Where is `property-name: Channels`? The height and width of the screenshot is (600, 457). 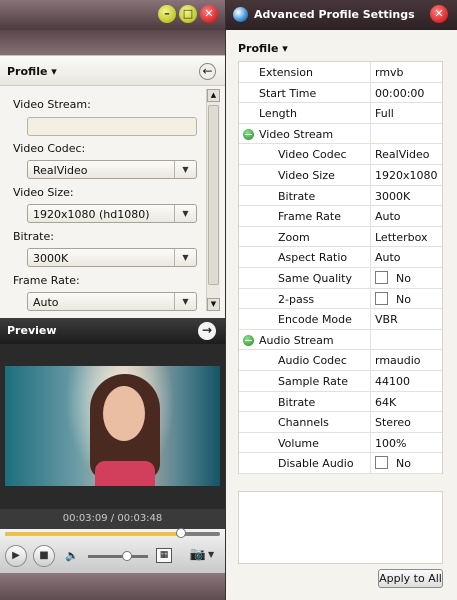
property-name: Channels is located at coordinates (303, 423).